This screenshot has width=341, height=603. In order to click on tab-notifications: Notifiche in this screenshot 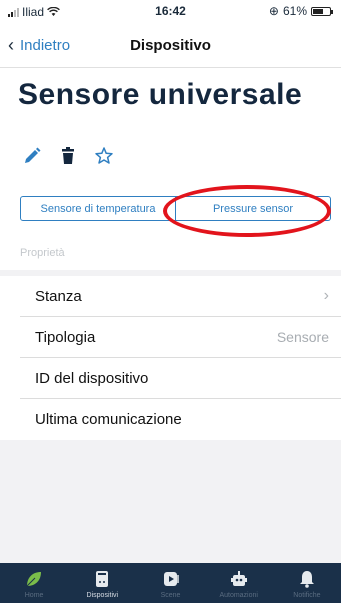, I will do `click(307, 583)`.